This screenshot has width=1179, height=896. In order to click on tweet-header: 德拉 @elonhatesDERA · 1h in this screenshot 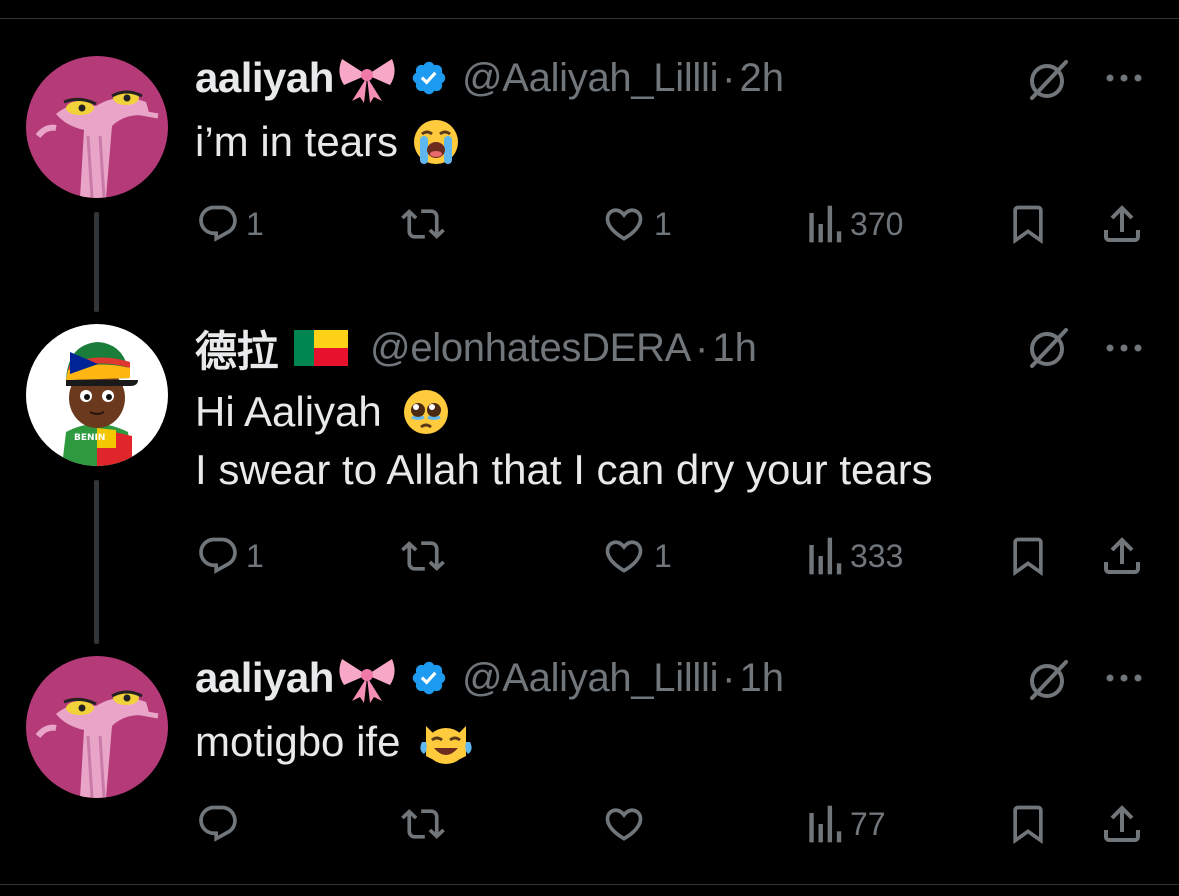, I will do `click(476, 348)`.